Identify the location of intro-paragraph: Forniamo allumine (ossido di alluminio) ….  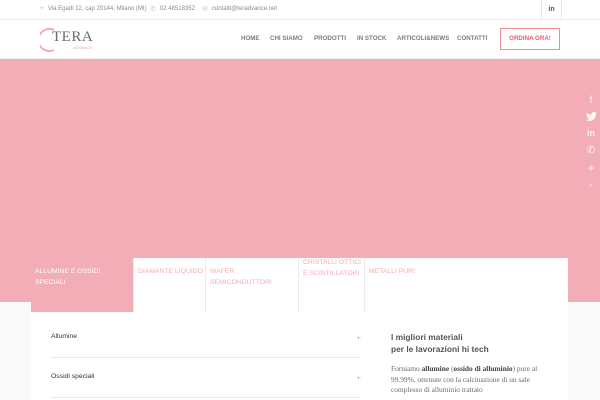
(476, 380).